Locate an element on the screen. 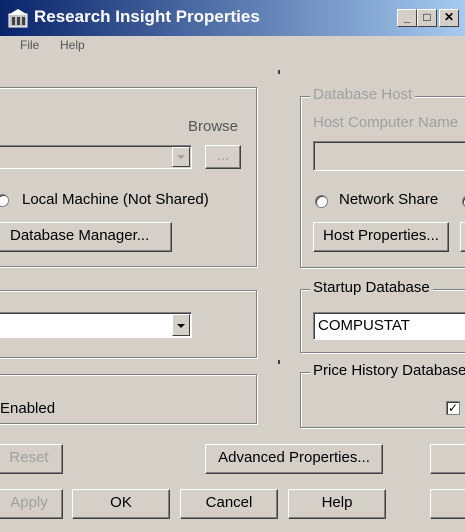  database-path-dropdown is located at coordinates (181, 157).